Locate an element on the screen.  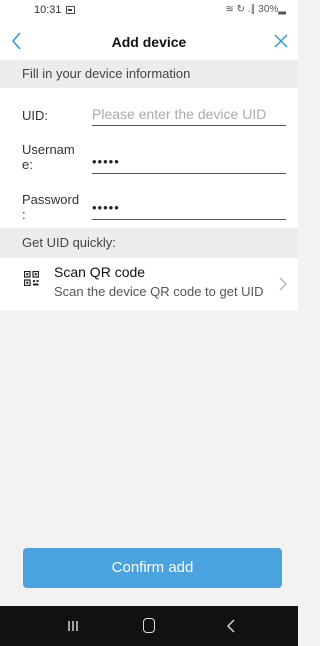
home-icon is located at coordinates (149, 625).